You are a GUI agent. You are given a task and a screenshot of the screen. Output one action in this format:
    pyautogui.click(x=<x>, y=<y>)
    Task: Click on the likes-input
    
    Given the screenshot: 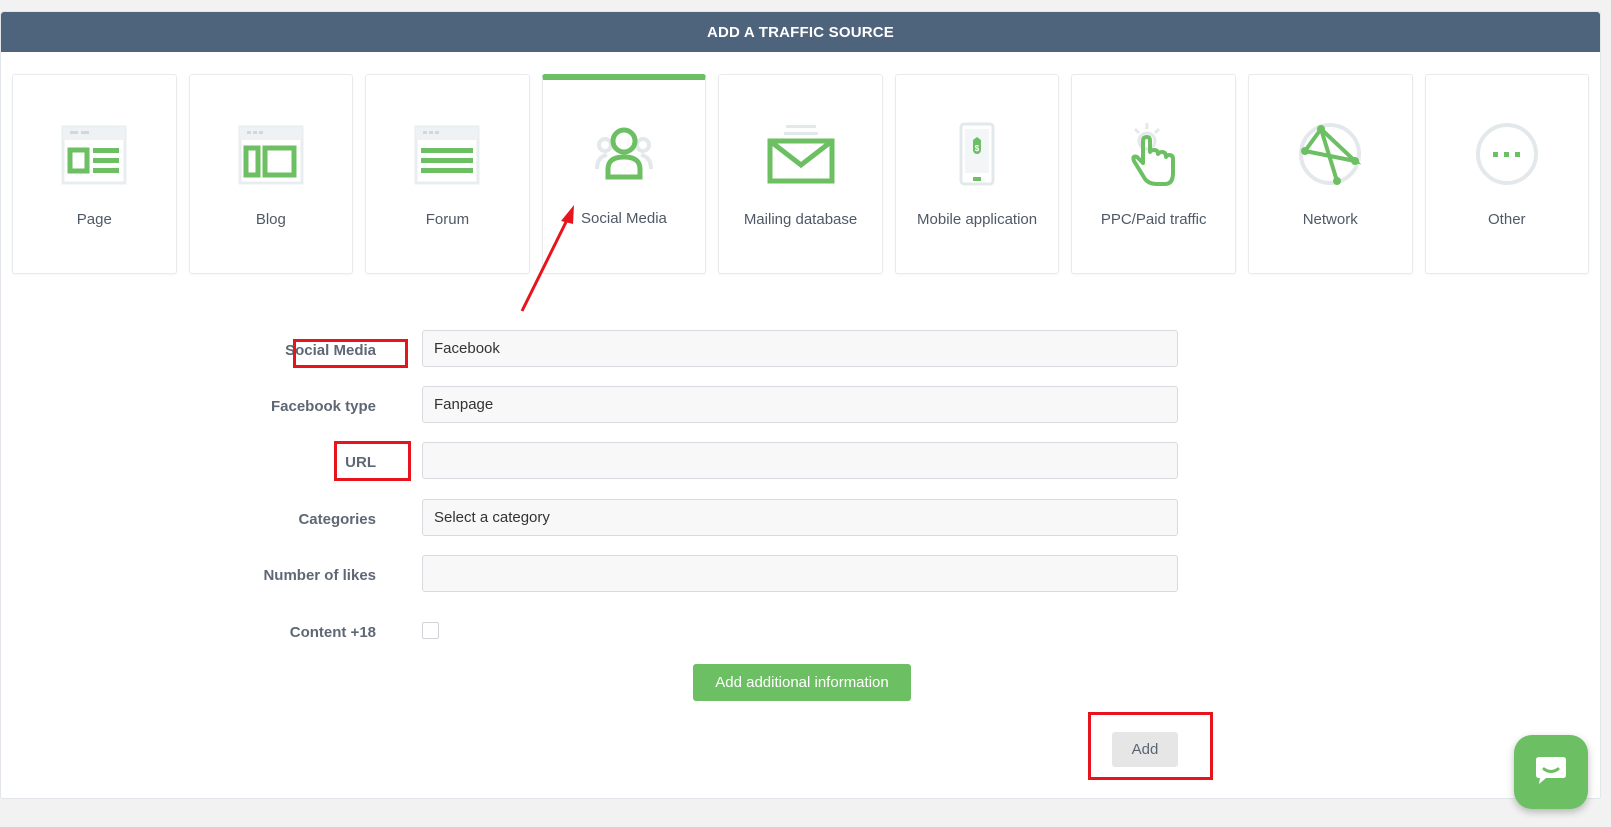 What is the action you would take?
    pyautogui.click(x=800, y=573)
    